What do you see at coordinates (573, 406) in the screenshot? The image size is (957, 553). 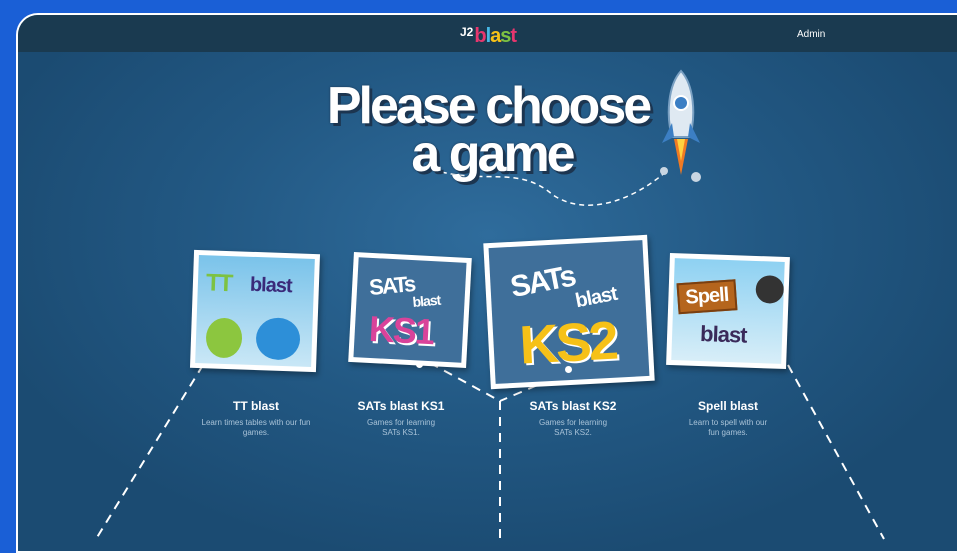 I see `game-title-sats-ks2: SATs blast KS2` at bounding box center [573, 406].